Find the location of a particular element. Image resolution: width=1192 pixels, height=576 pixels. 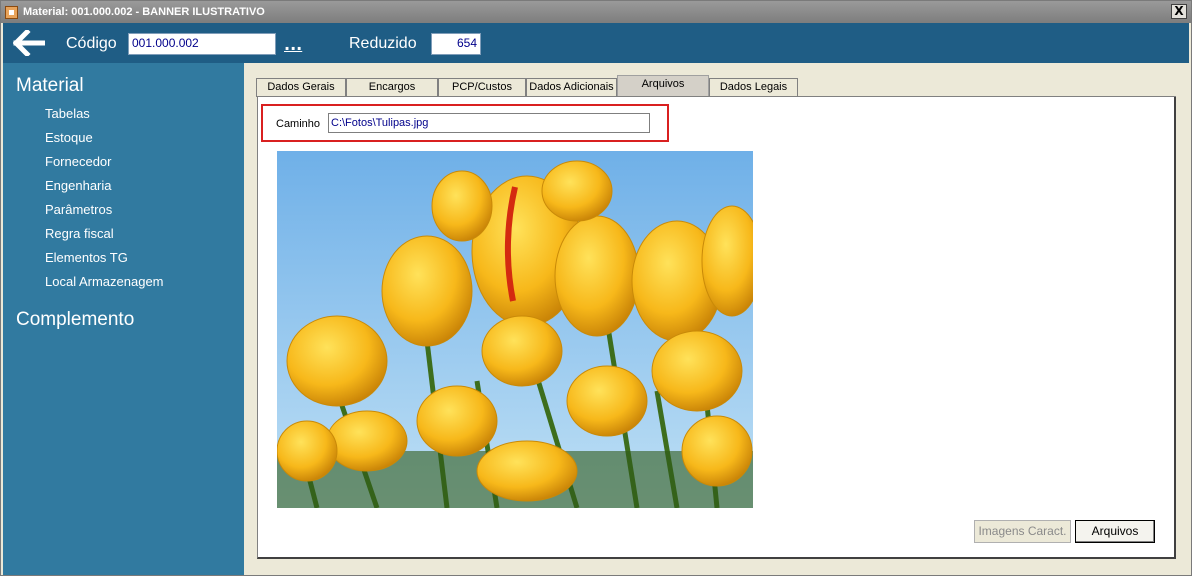

tab-arquivos: Arquivos is located at coordinates (663, 86).